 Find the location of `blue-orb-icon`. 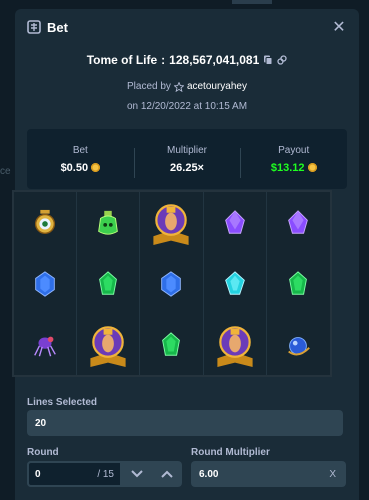

blue-orb-icon is located at coordinates (299, 345).